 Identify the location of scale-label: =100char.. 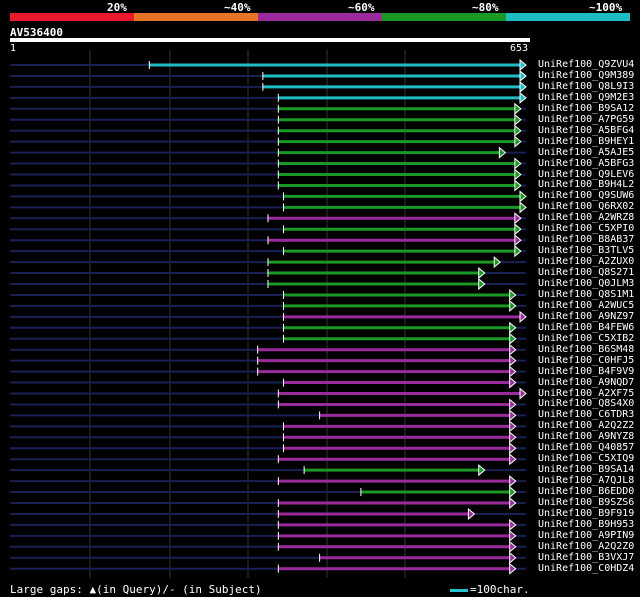
(500, 589).